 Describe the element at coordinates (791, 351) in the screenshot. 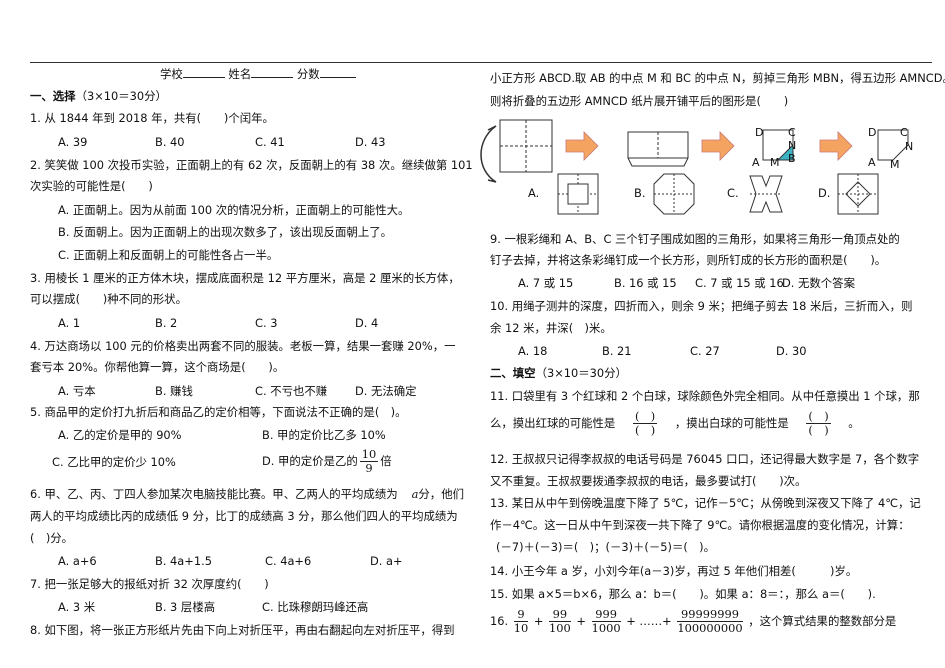

I see `q10-option-d: D. 30` at that location.